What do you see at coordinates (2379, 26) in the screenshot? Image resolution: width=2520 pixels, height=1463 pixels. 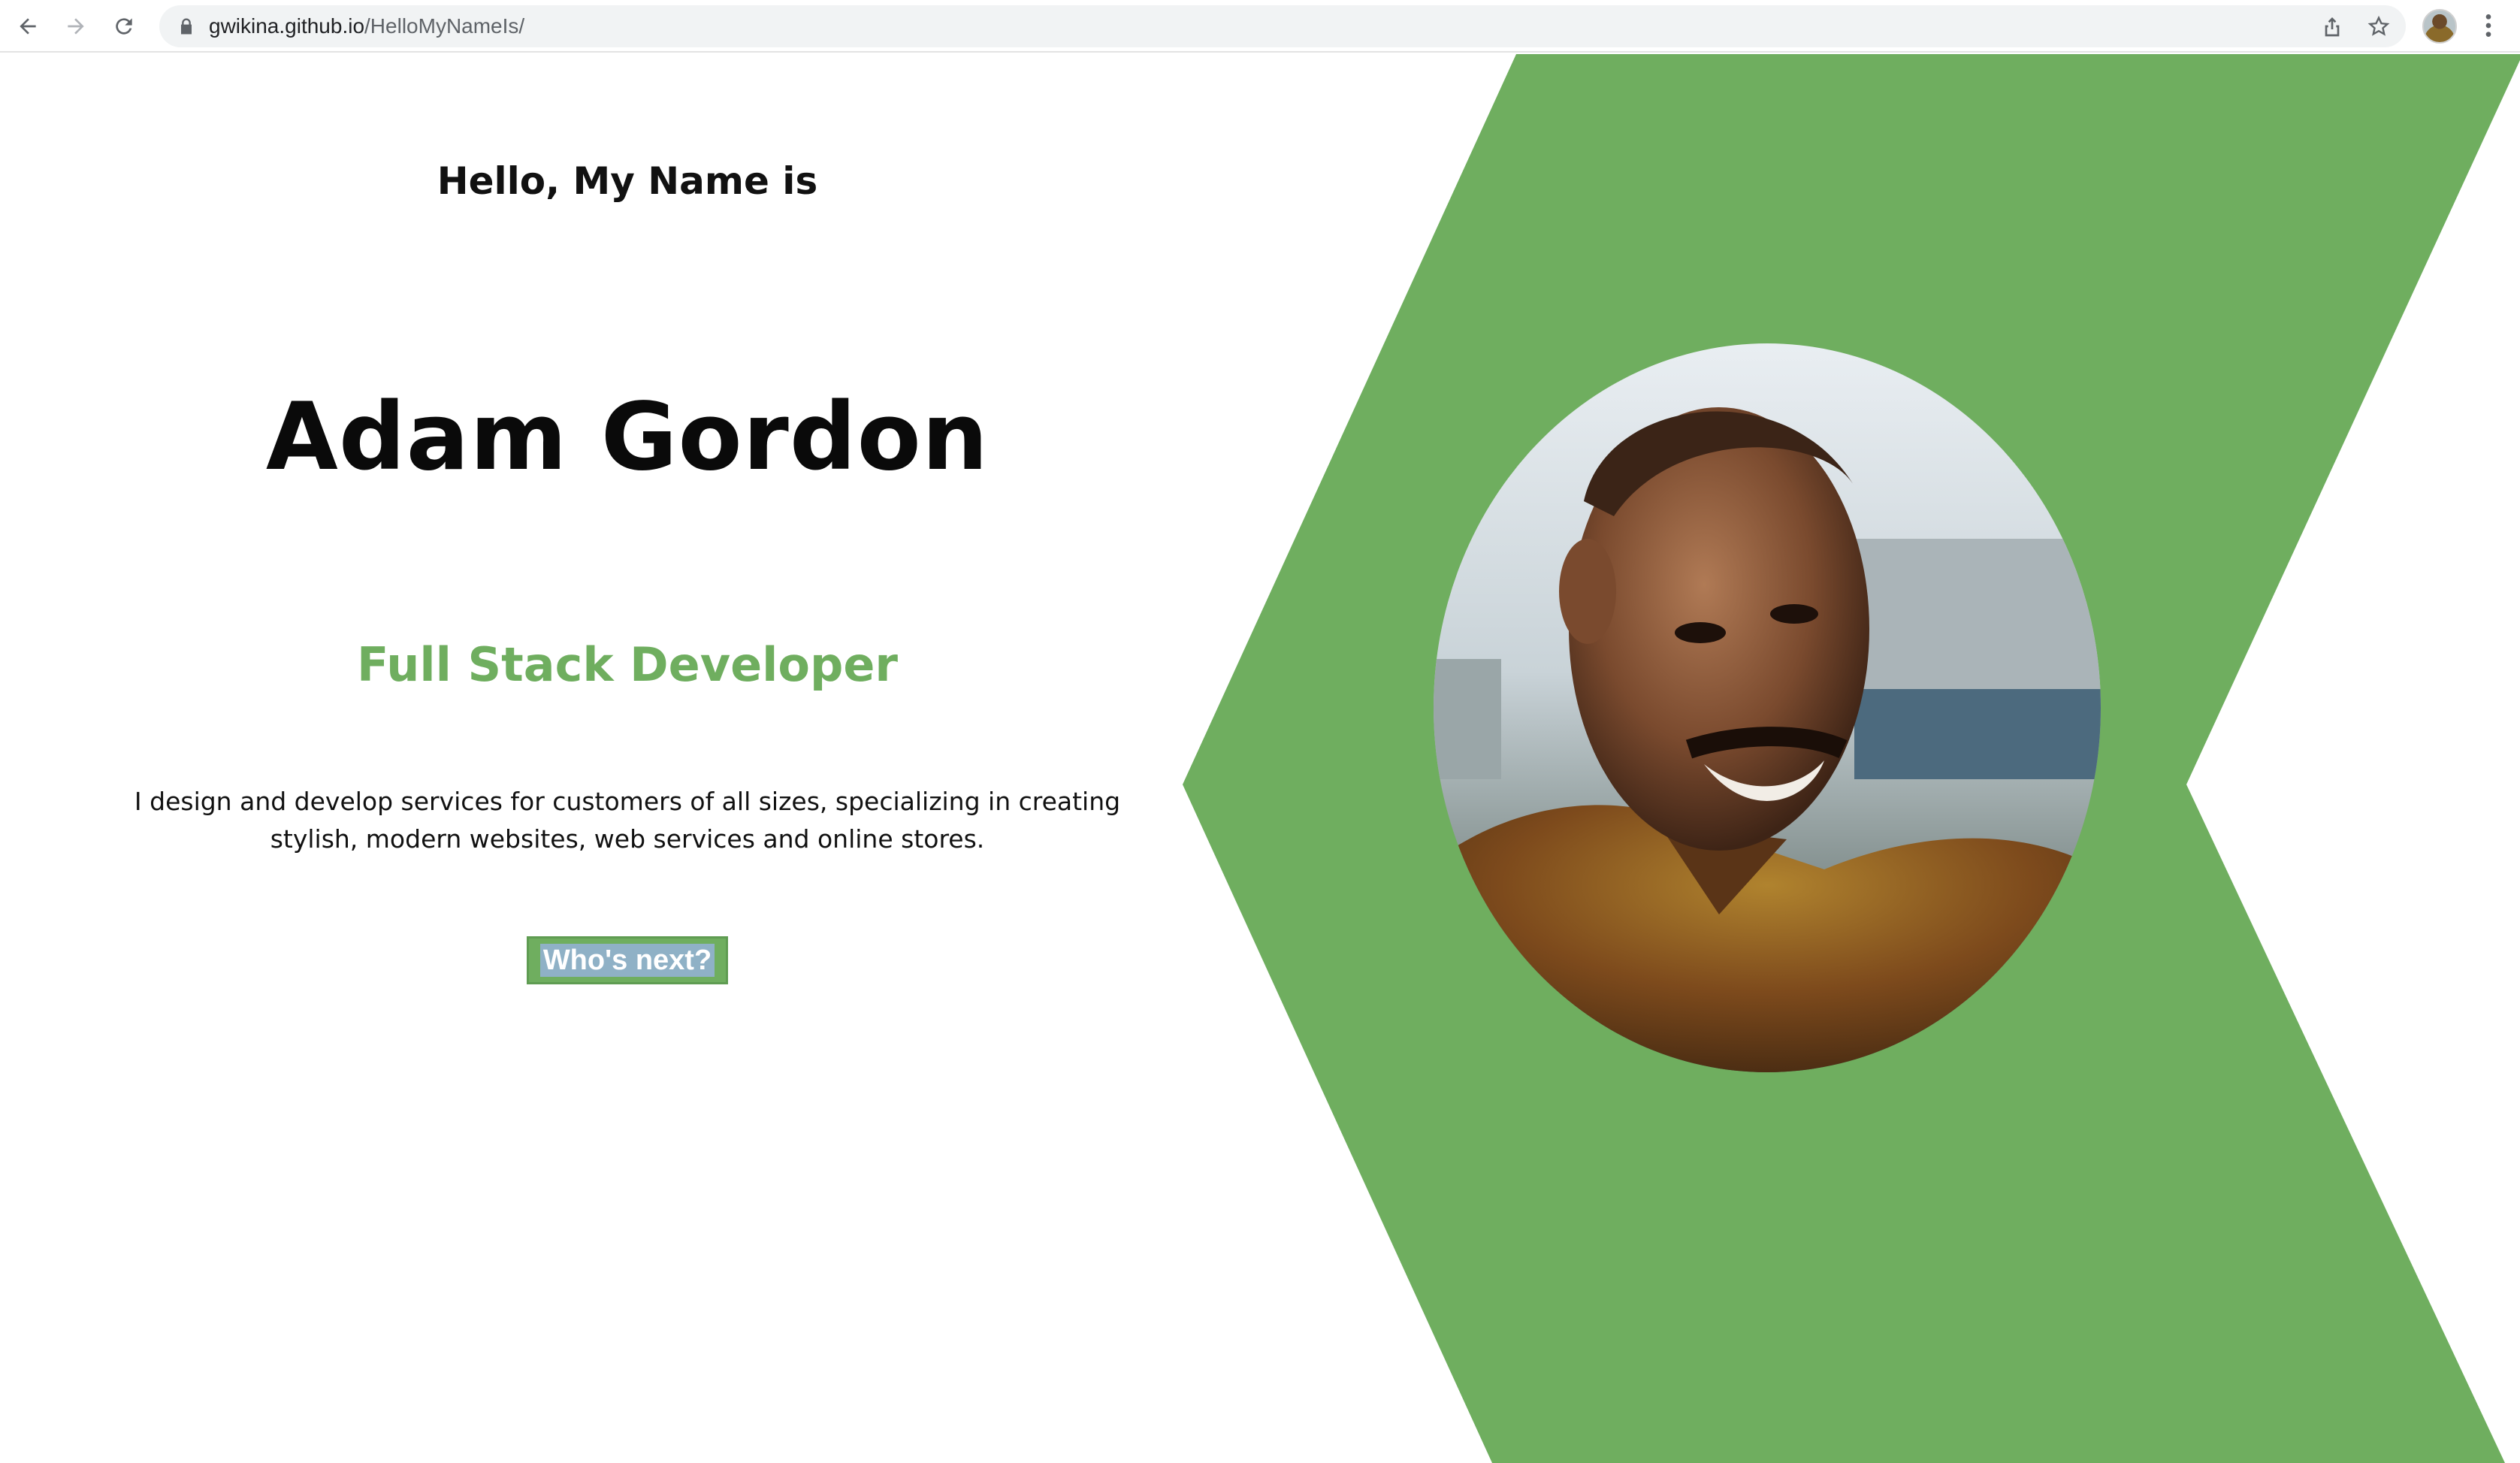 I see `bookmark-star-icon` at bounding box center [2379, 26].